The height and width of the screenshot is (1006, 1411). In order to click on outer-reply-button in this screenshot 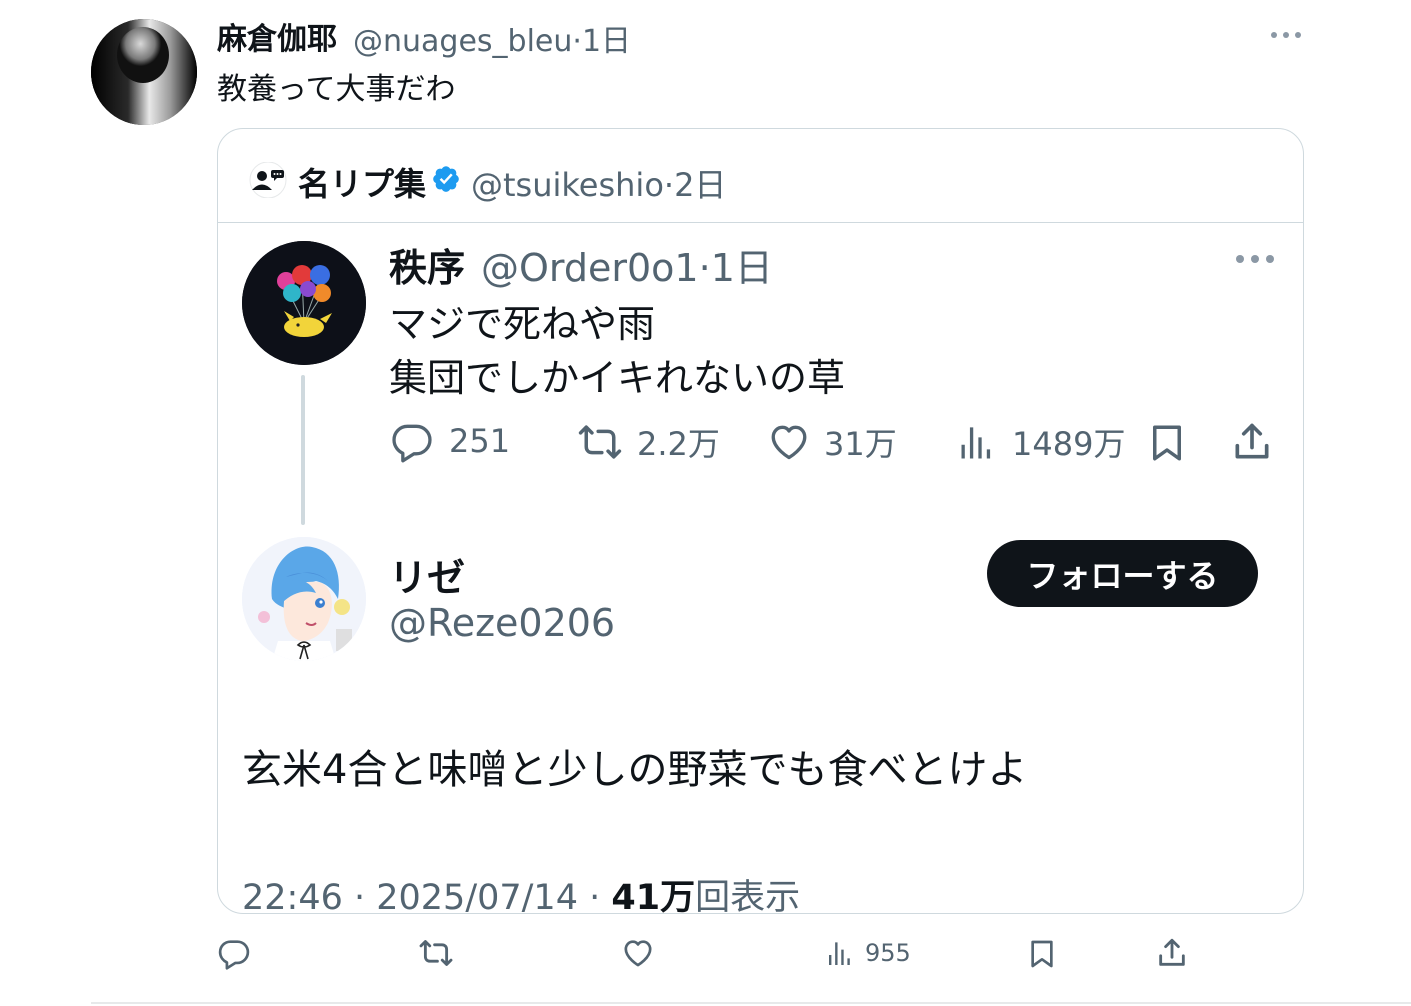, I will do `click(234, 953)`.